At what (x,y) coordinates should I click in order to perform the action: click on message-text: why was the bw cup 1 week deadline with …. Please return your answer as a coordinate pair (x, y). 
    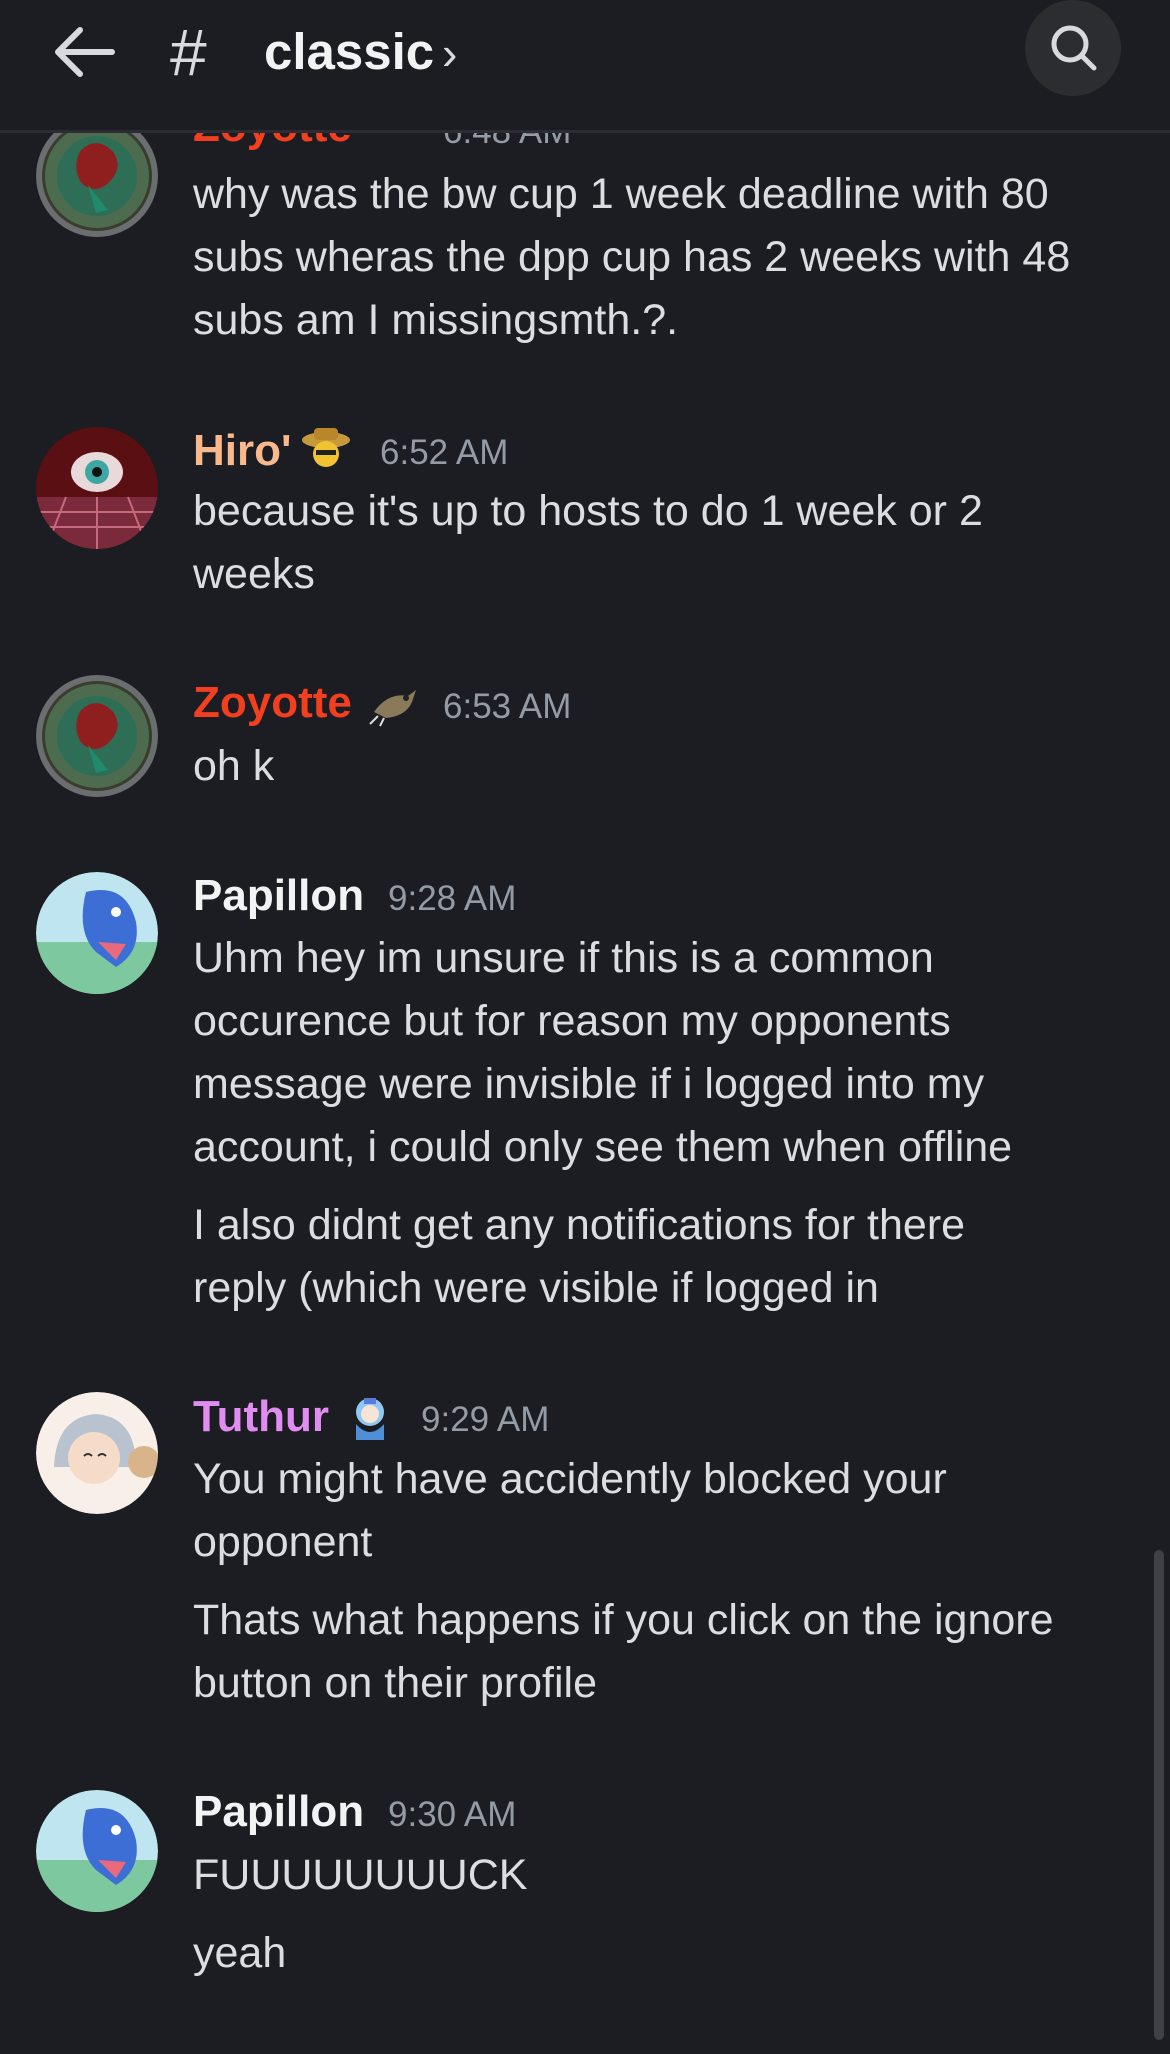
    Looking at the image, I should click on (621, 194).